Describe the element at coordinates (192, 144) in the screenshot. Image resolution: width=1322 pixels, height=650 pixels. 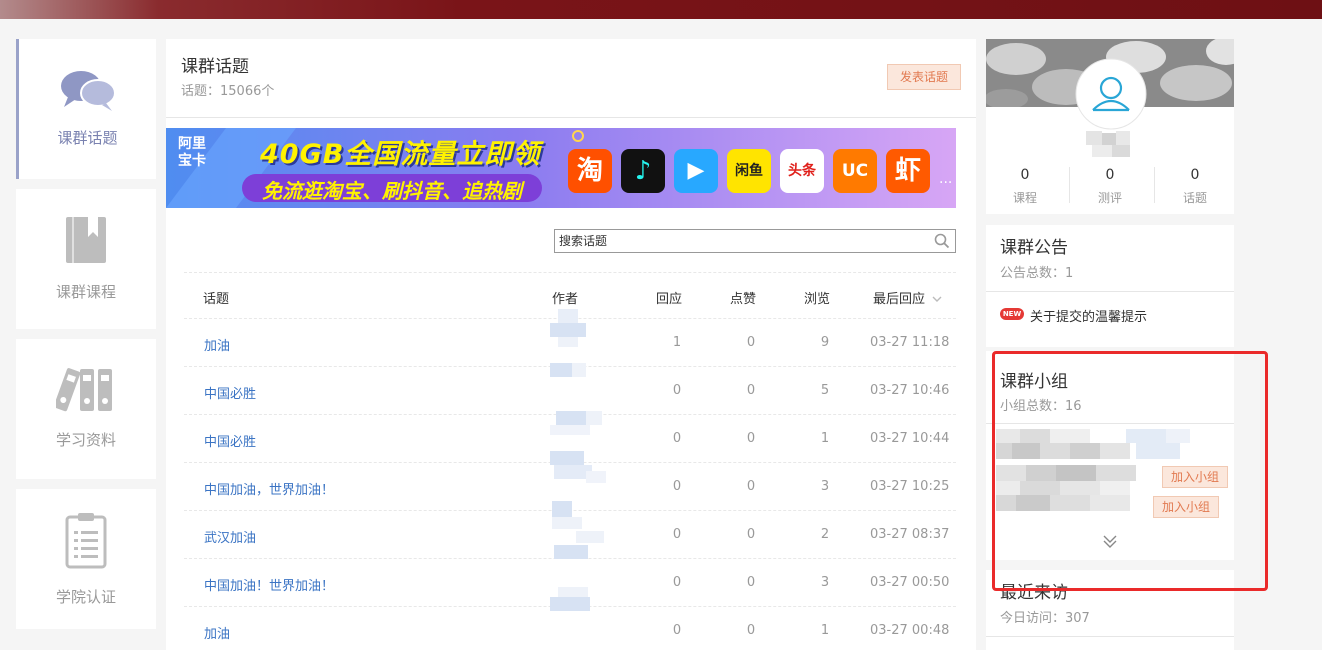
I see `banner-brand-line1: 阿里` at that location.